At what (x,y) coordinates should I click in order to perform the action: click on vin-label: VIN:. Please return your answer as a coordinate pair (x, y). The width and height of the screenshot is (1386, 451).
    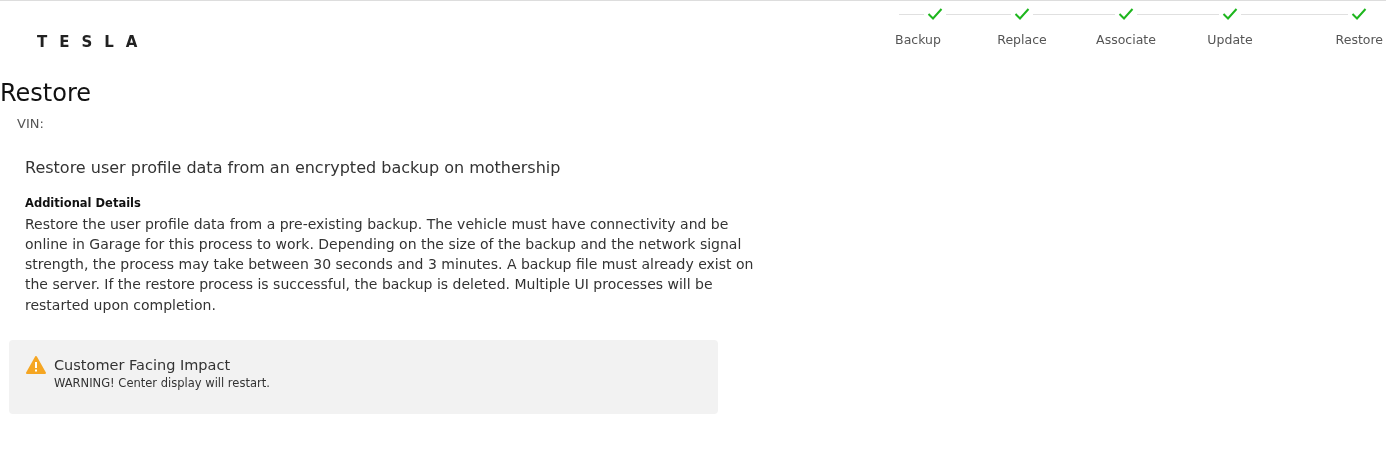
    Looking at the image, I should click on (31, 124).